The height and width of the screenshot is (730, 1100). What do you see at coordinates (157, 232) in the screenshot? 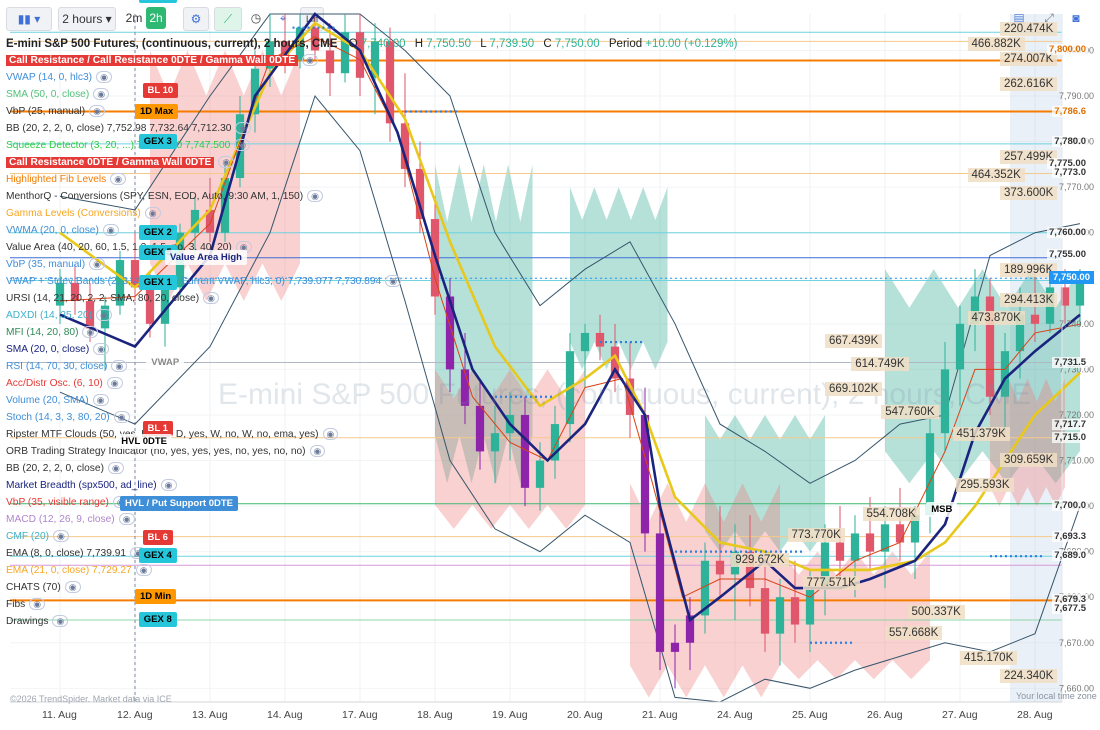
I see `level-tag: GEX 2` at bounding box center [157, 232].